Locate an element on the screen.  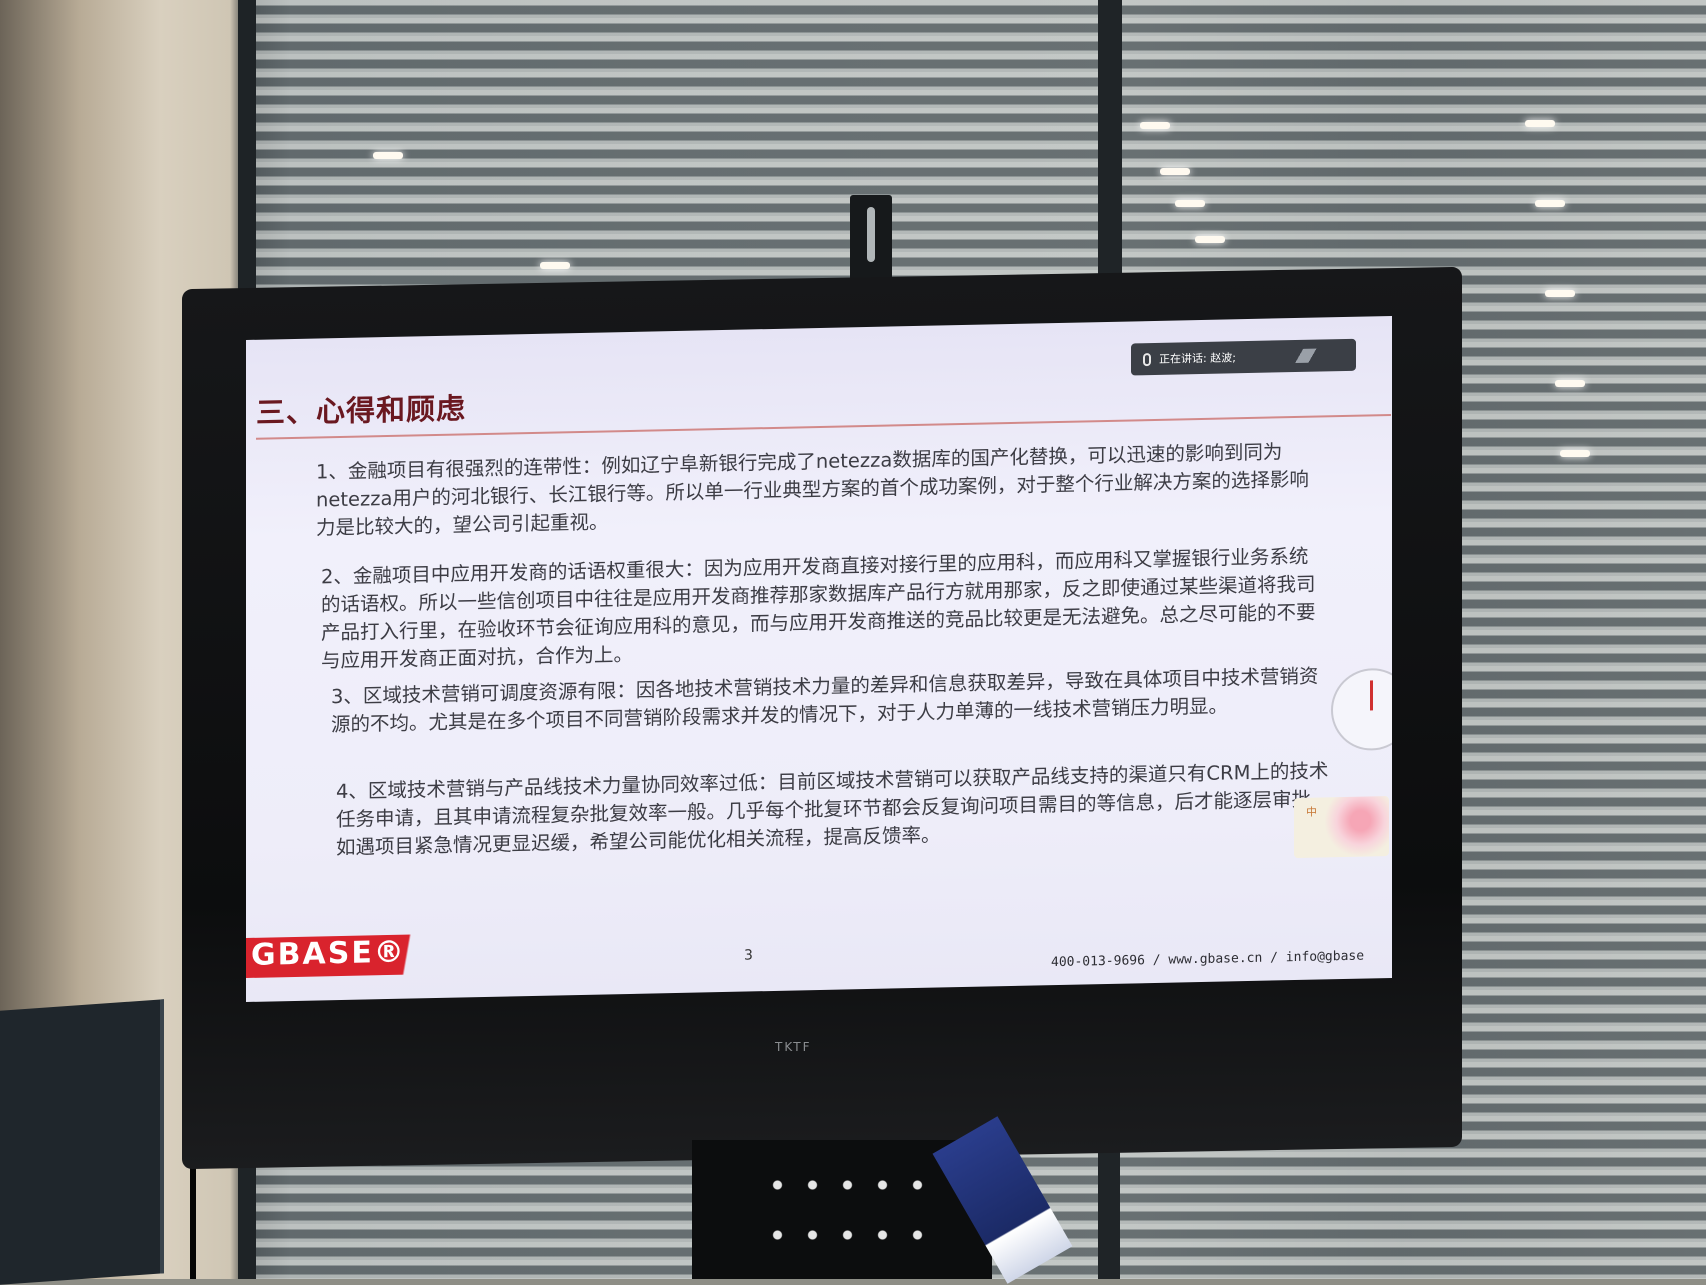
slide-title: 三、心得和顾虑 is located at coordinates (361, 410).